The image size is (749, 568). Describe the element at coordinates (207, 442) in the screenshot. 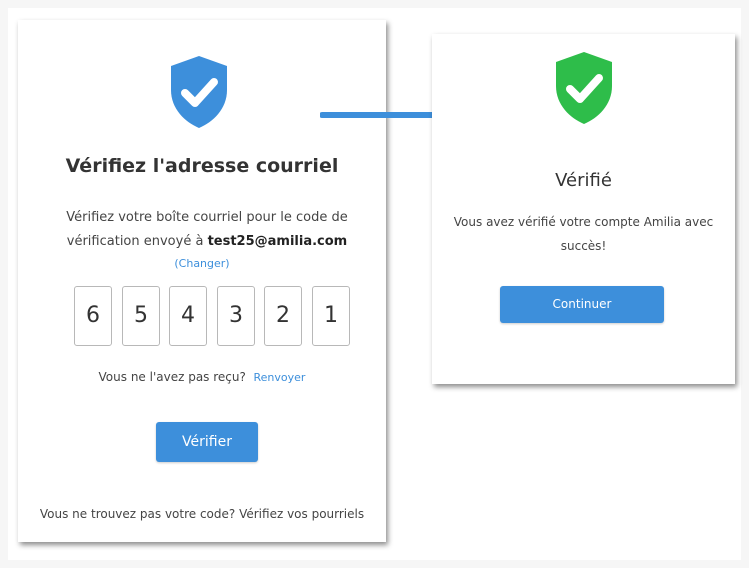

I see `verify-button: Vérifier` at that location.